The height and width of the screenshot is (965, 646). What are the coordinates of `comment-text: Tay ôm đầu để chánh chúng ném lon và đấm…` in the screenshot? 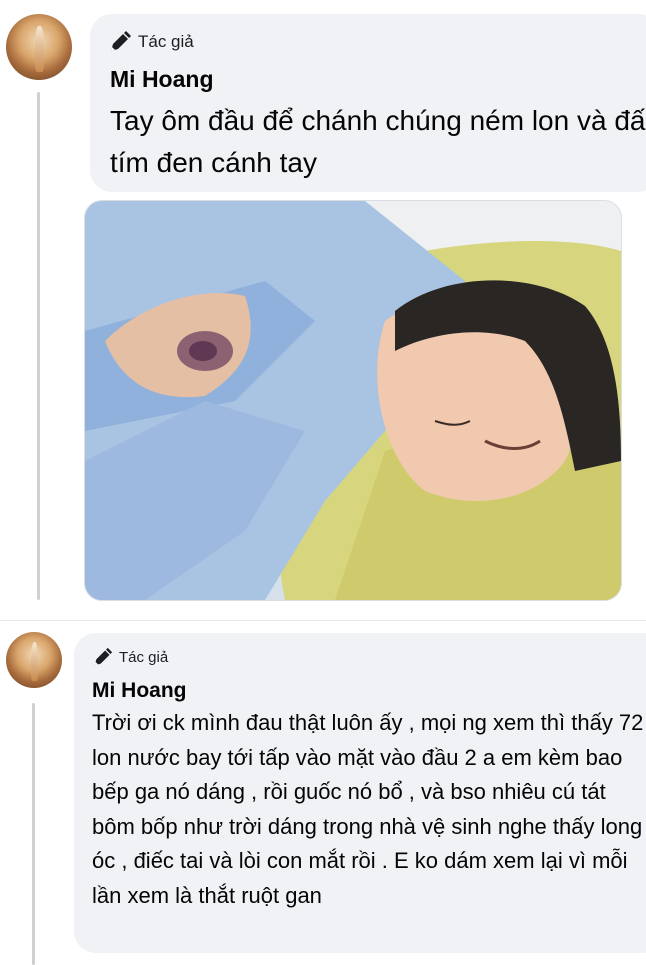 It's located at (378, 141).